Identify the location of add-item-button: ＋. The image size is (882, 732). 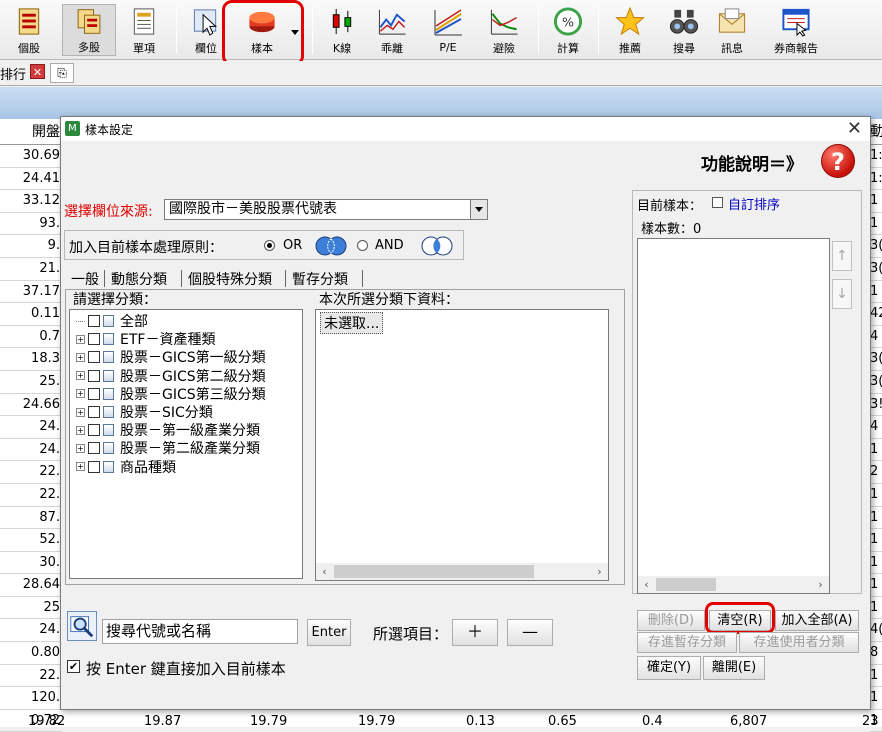
(475, 632).